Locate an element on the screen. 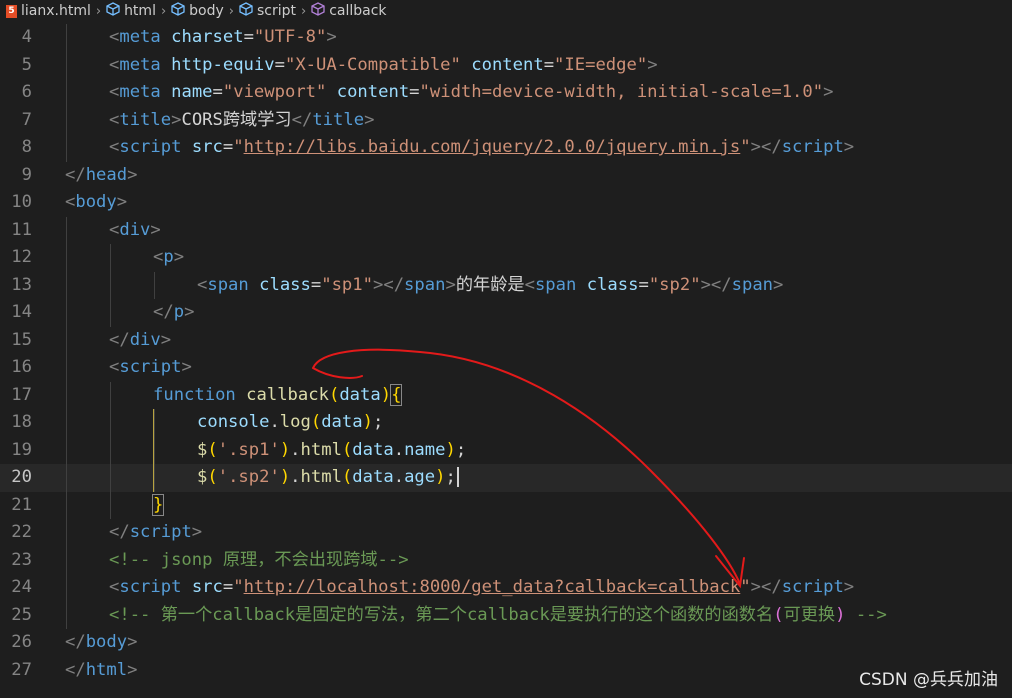 Image resolution: width=1012 pixels, height=698 pixels. breadcrumb-item: script is located at coordinates (267, 11).